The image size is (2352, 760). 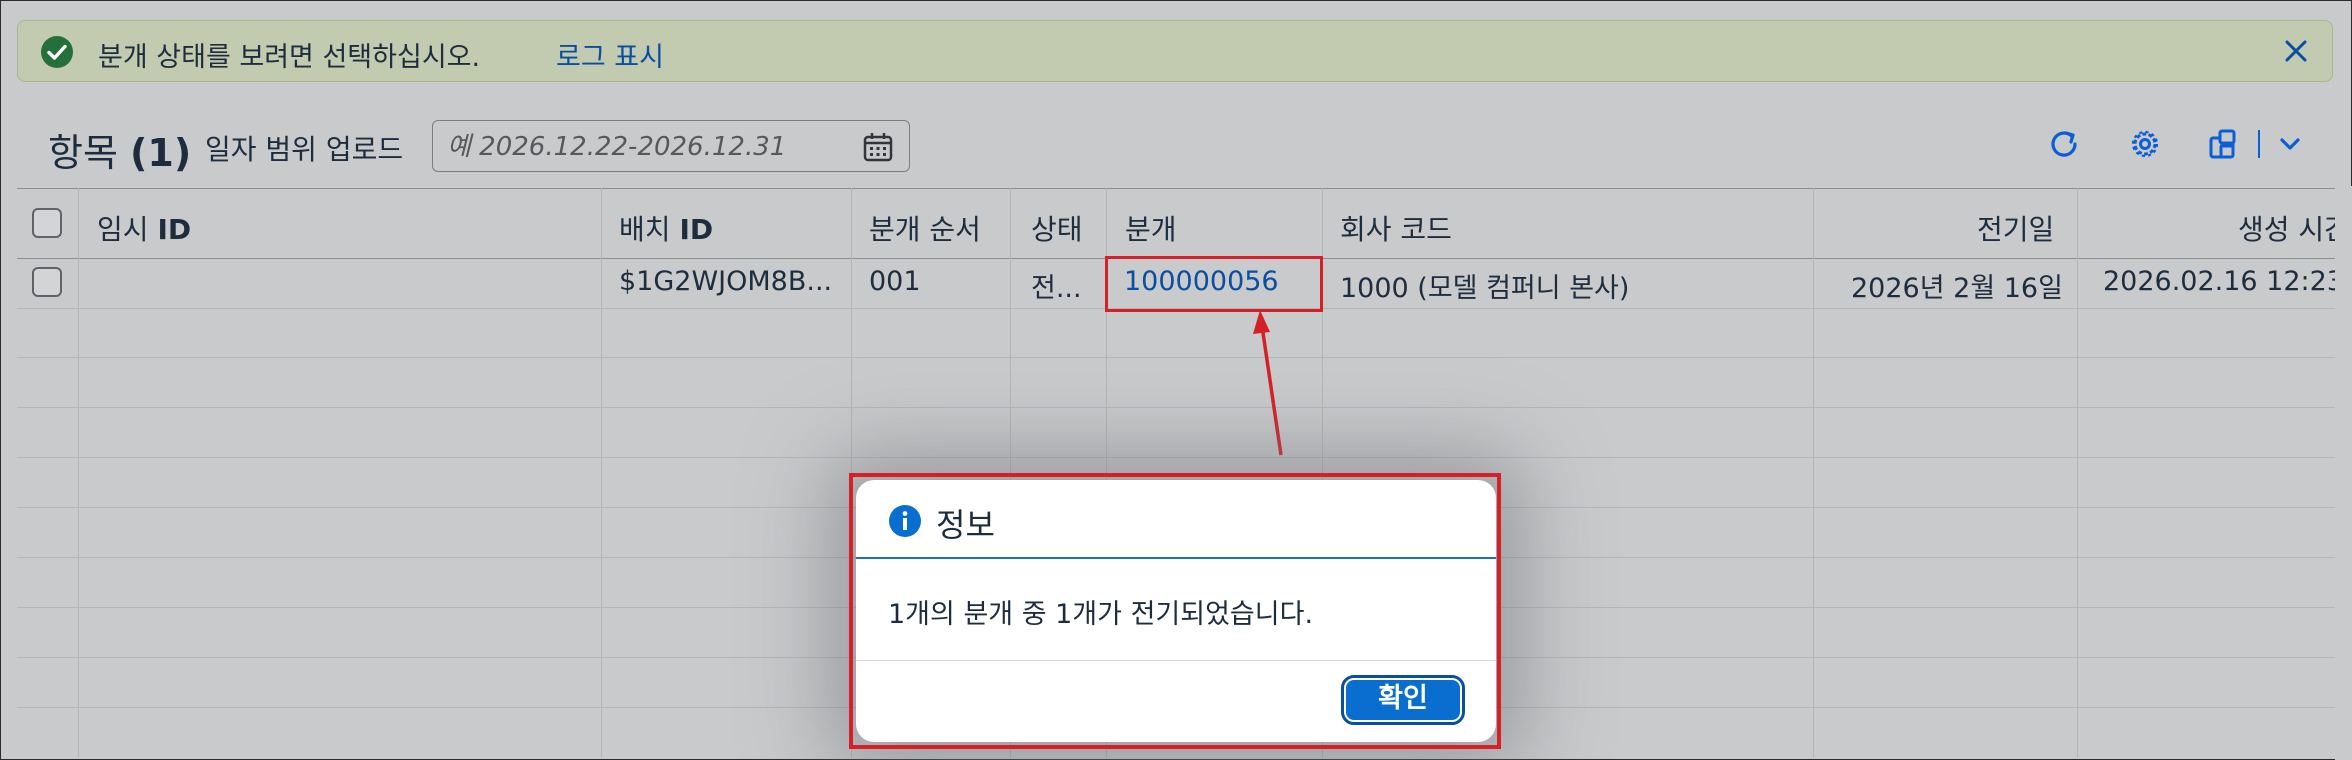 I want to click on date-range-field, so click(x=671, y=146).